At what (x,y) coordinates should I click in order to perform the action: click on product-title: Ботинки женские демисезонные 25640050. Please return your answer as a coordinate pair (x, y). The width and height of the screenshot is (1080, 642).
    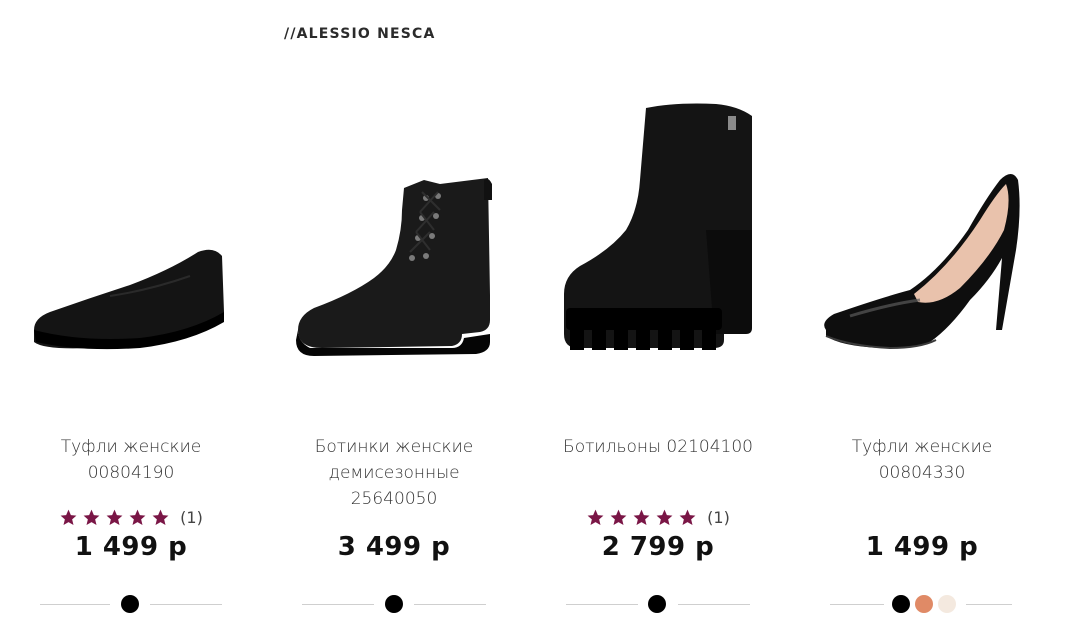
    Looking at the image, I should click on (394, 473).